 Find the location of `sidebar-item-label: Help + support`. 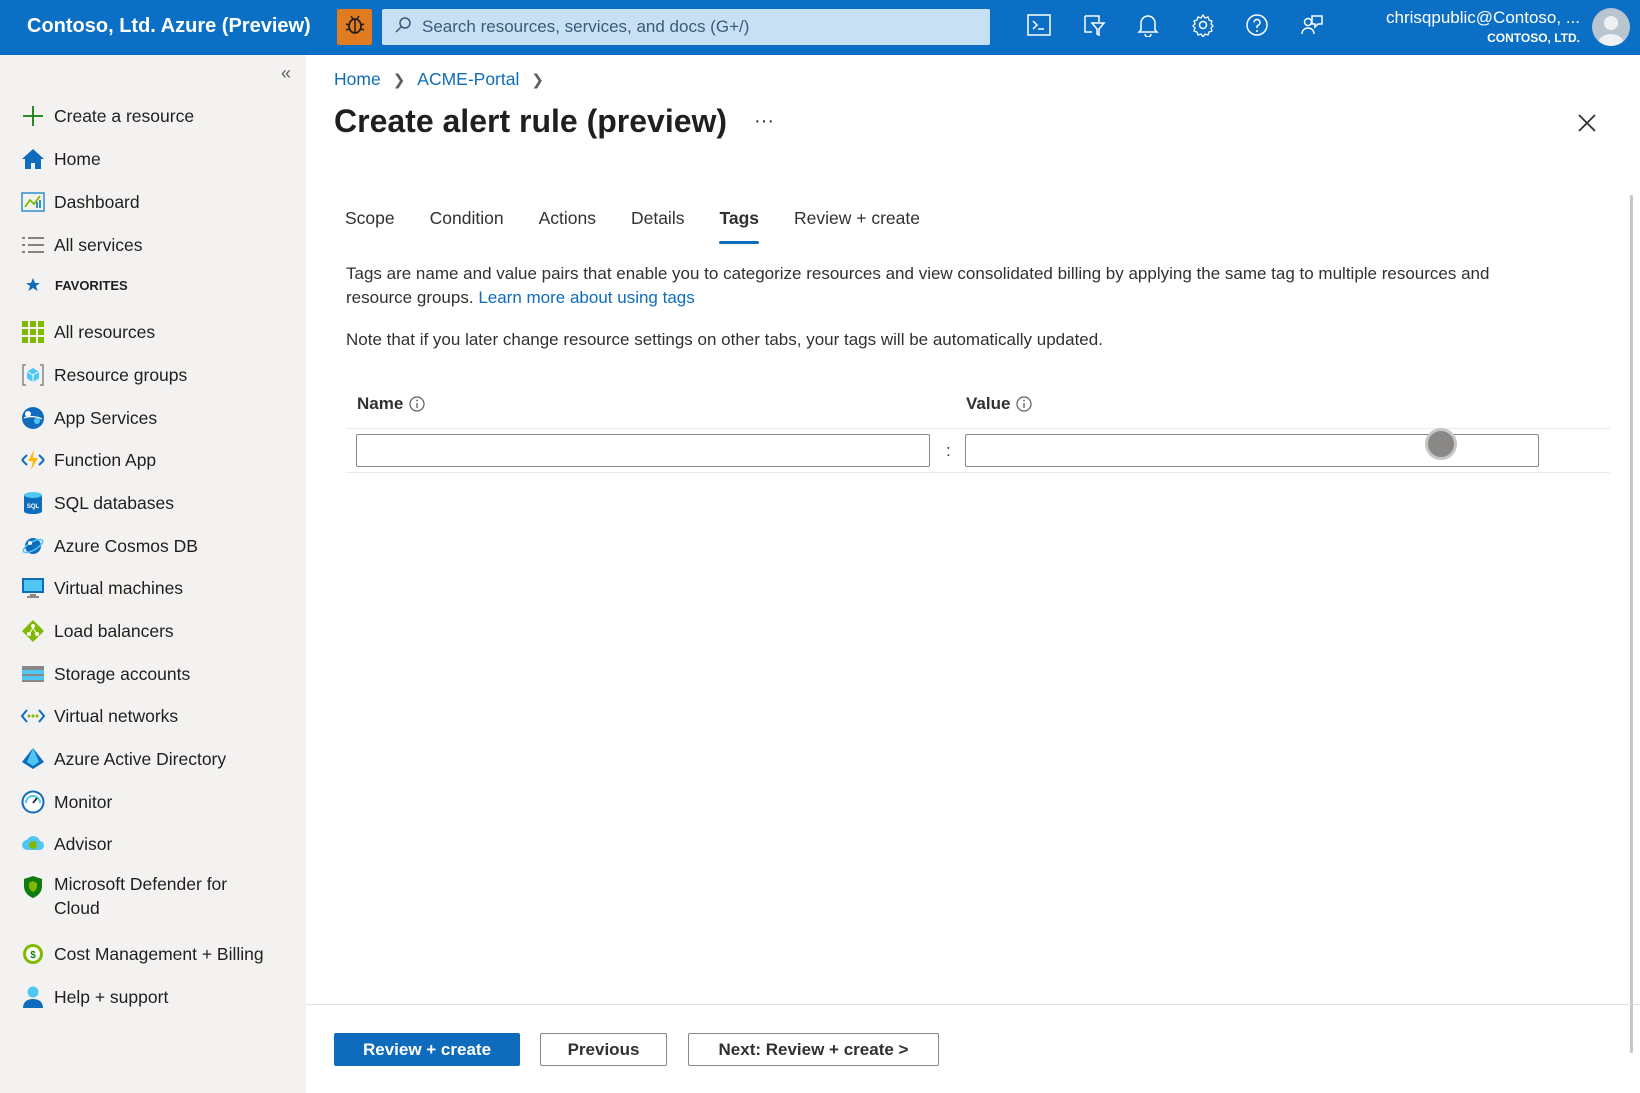

sidebar-item-label: Help + support is located at coordinates (111, 996).